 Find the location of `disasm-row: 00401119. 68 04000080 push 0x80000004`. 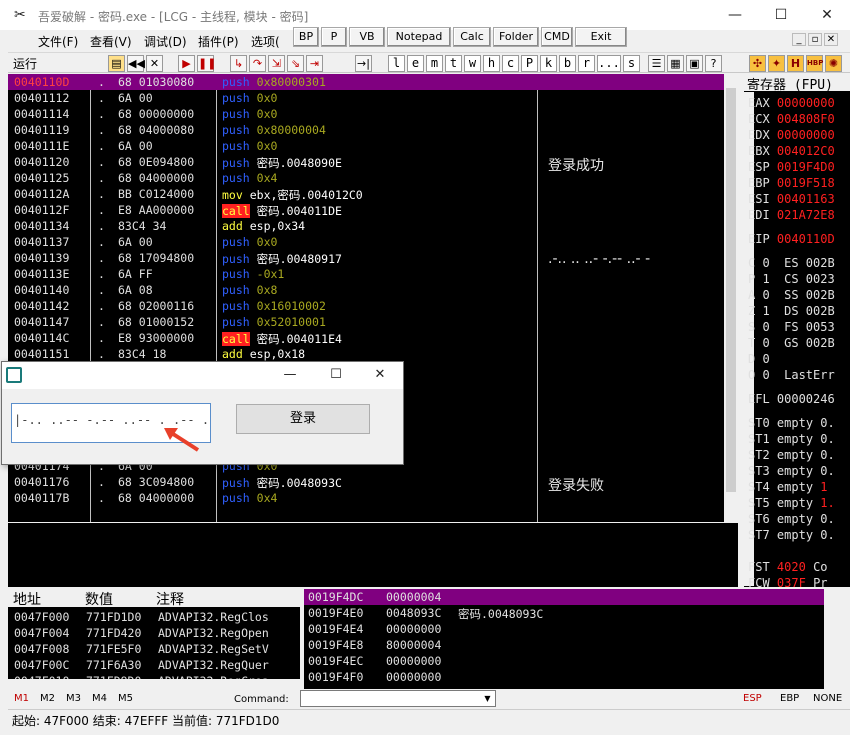

disasm-row: 00401119. 68 04000080 push 0x80000004 is located at coordinates (366, 130).